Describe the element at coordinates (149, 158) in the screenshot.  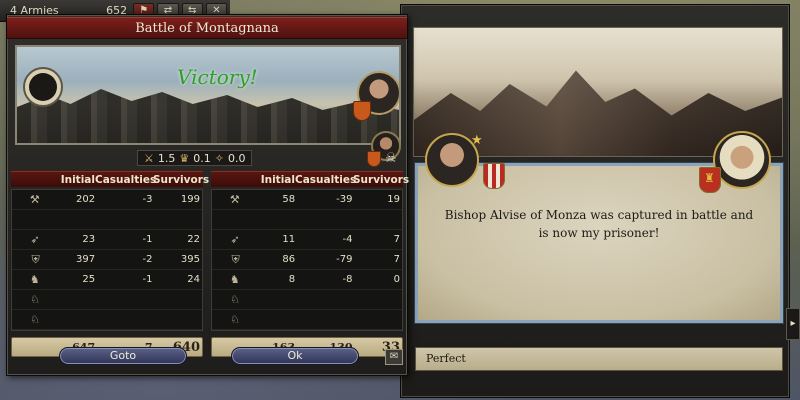
I see `crossed-swords-icon: ⚔` at that location.